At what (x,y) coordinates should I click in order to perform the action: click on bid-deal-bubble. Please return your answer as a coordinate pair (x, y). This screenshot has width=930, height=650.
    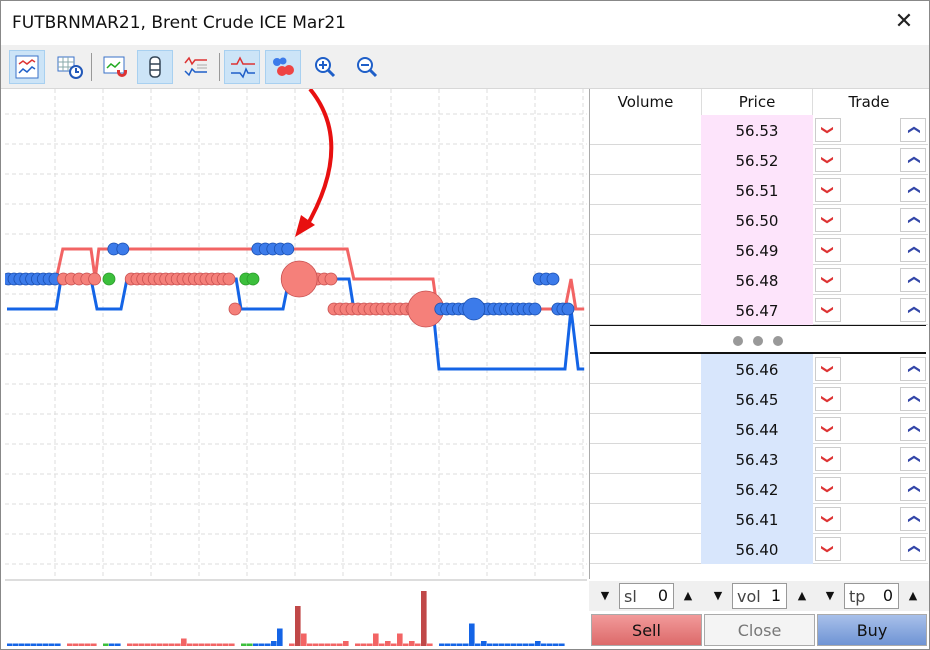
    Looking at the image, I should click on (288, 249).